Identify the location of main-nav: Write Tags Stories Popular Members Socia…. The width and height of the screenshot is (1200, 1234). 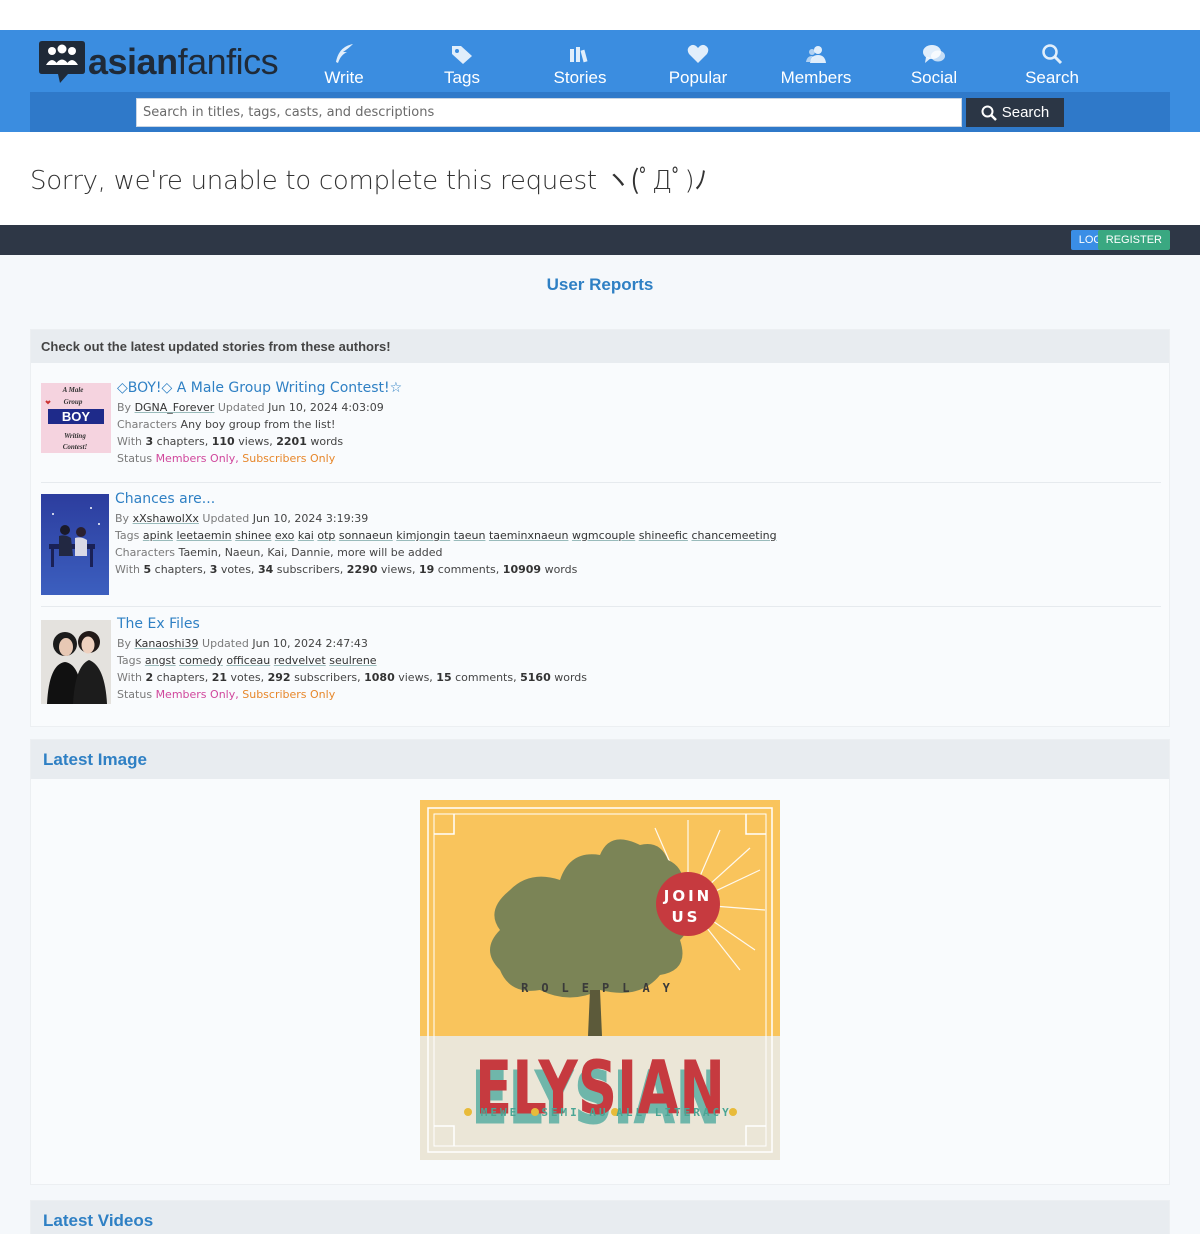
(698, 62).